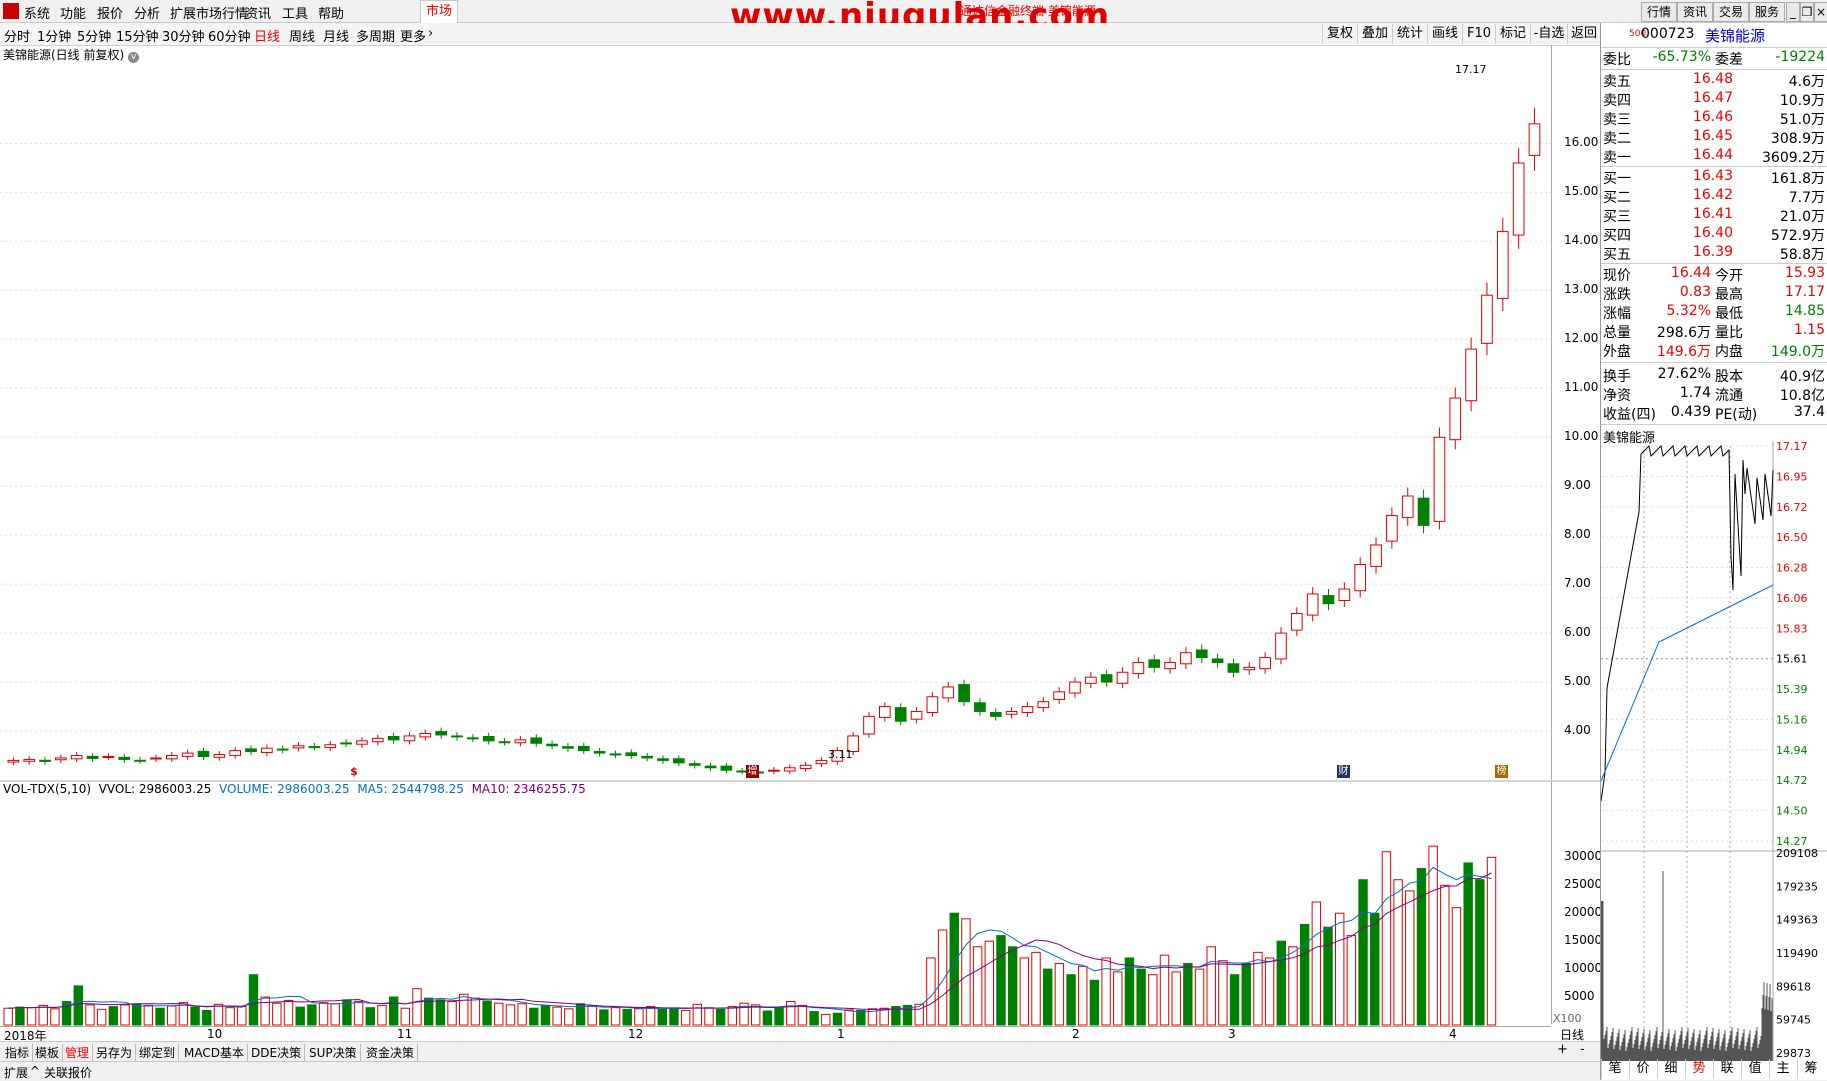 This screenshot has height=1081, width=1827. What do you see at coordinates (1698, 1069) in the screenshot?
I see `panel-tab: 势` at bounding box center [1698, 1069].